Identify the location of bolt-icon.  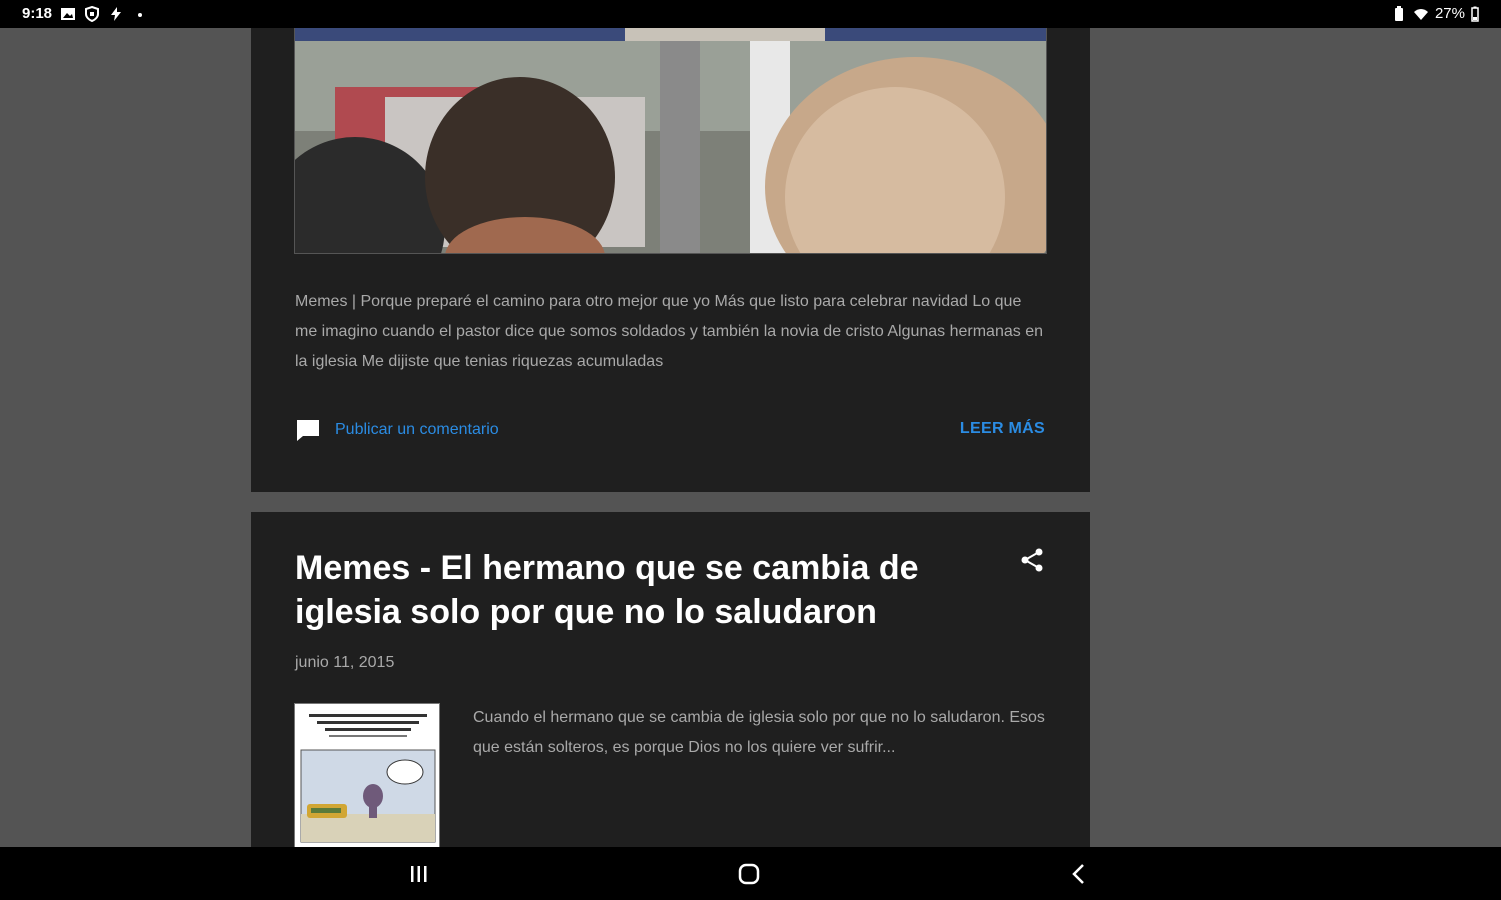
(116, 14).